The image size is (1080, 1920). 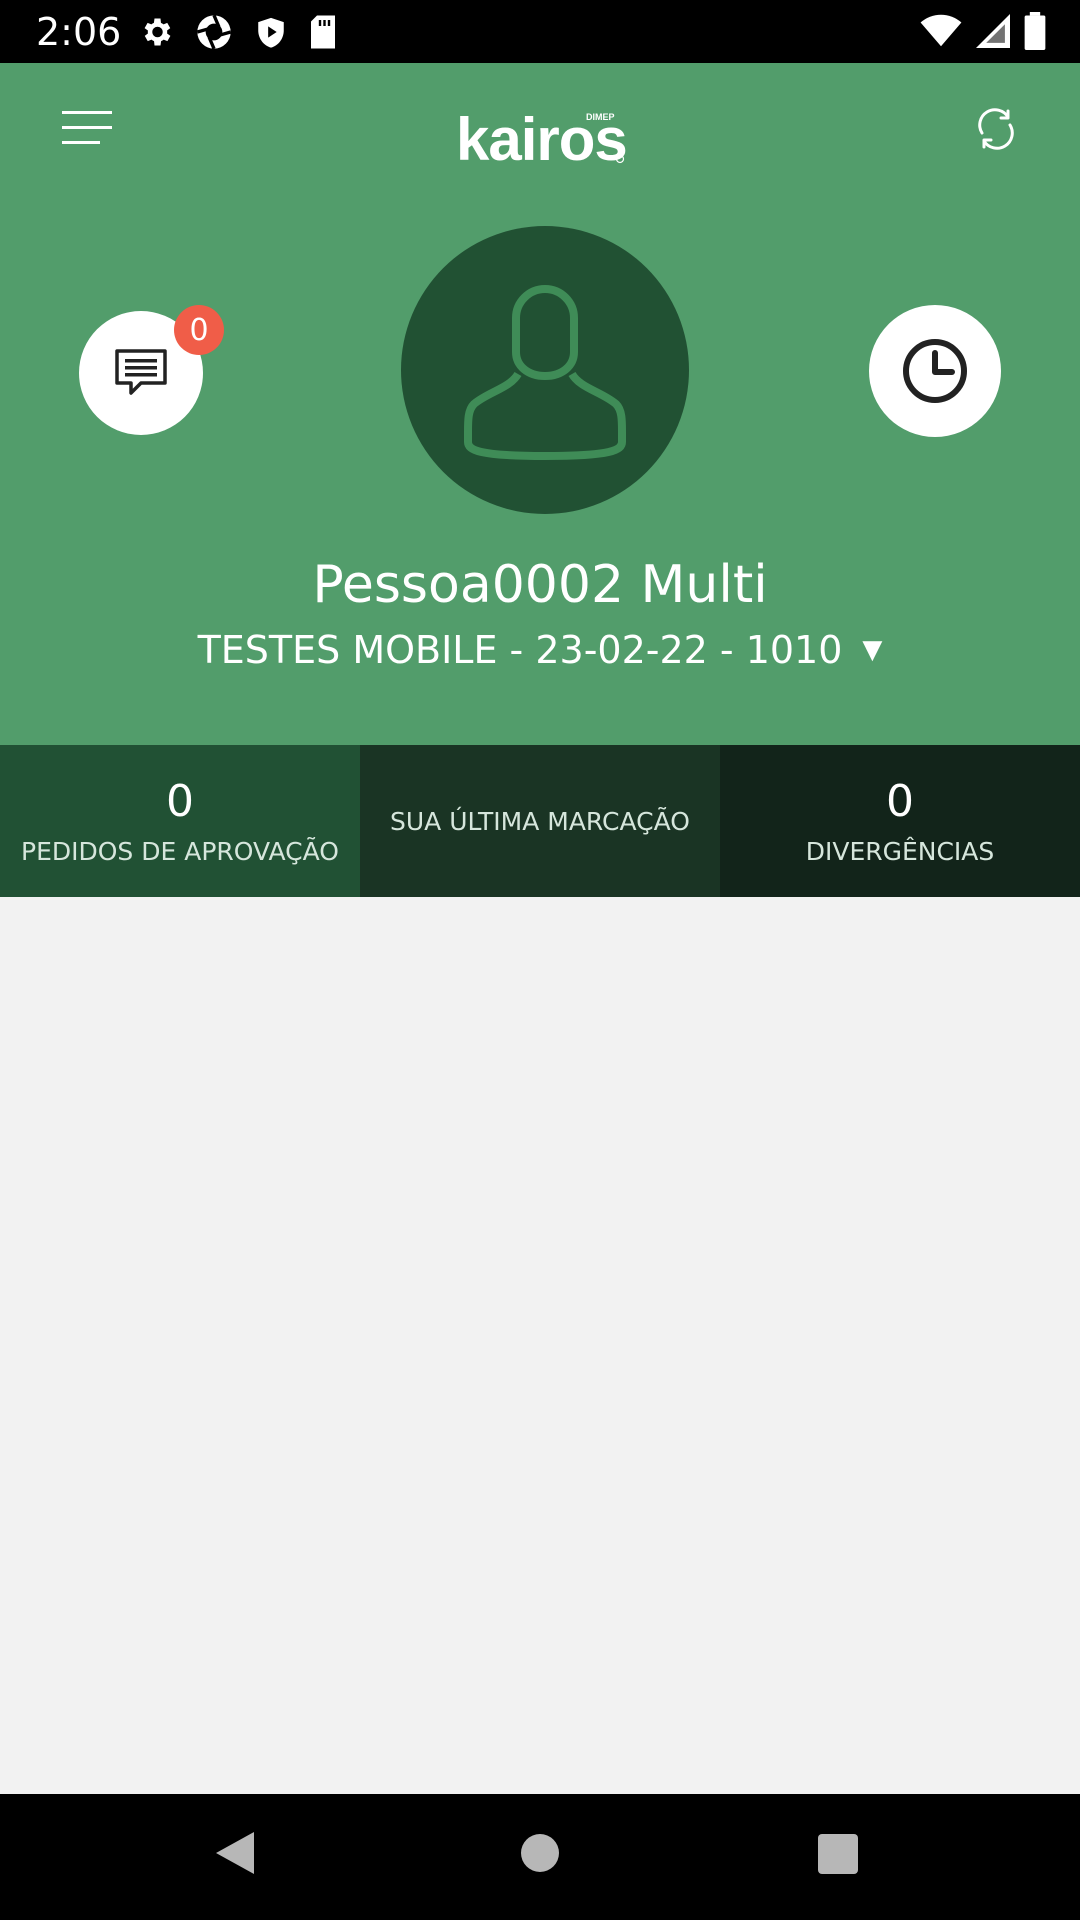 I want to click on approval-requests-count: 0, so click(x=180, y=801).